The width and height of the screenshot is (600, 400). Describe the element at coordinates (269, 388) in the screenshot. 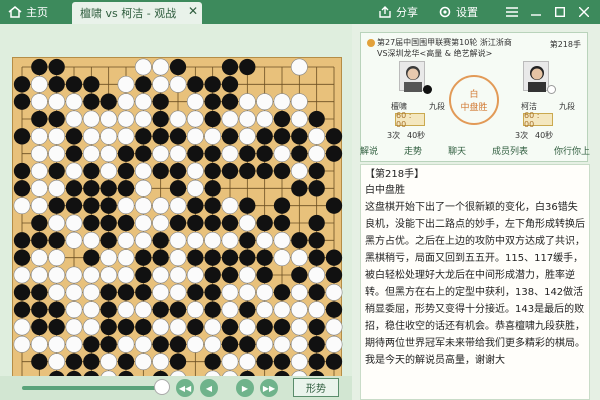

I see `last-move-button: ▶▶` at that location.